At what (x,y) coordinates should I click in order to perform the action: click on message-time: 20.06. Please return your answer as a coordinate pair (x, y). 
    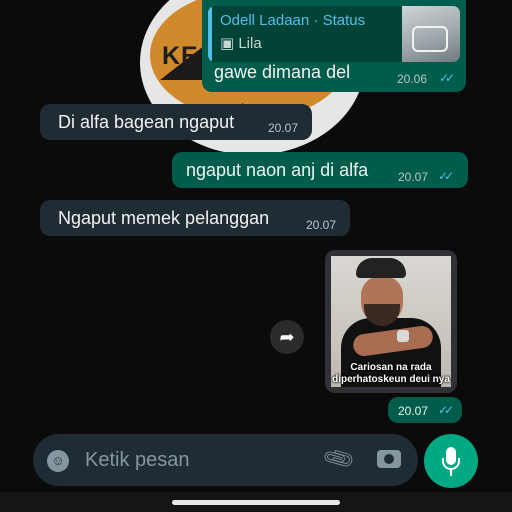
    Looking at the image, I should click on (412, 79).